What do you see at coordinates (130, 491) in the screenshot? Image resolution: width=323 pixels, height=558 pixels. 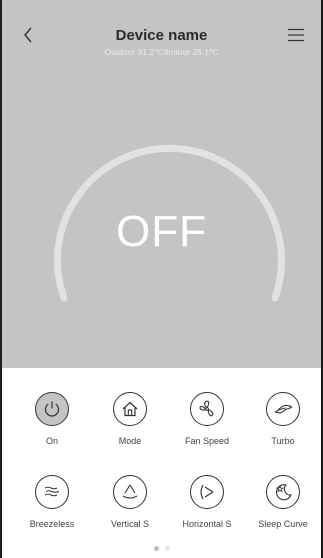 I see `vertical-swing-icon` at bounding box center [130, 491].